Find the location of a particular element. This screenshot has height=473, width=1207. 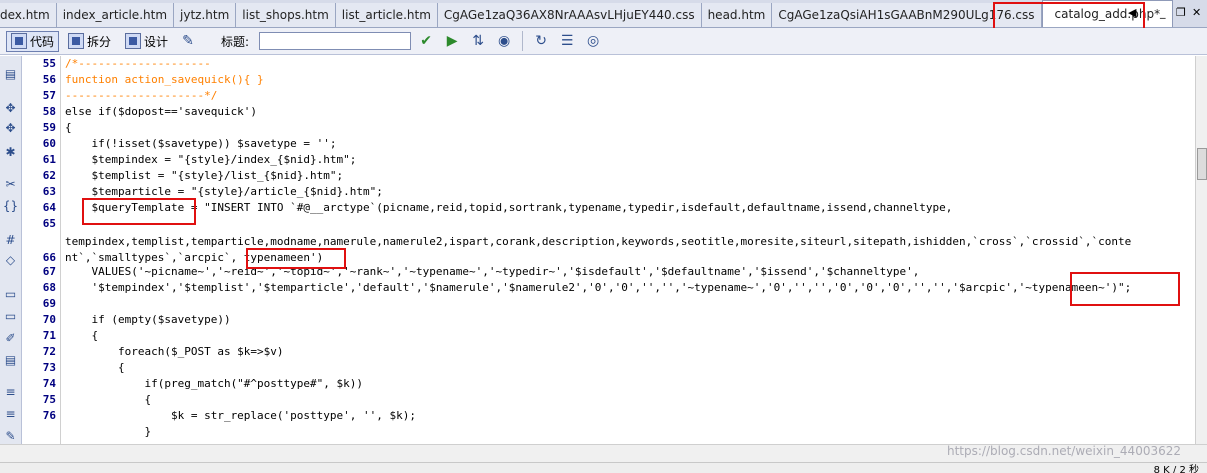

code-line: ---------------------*/ is located at coordinates (141, 95).